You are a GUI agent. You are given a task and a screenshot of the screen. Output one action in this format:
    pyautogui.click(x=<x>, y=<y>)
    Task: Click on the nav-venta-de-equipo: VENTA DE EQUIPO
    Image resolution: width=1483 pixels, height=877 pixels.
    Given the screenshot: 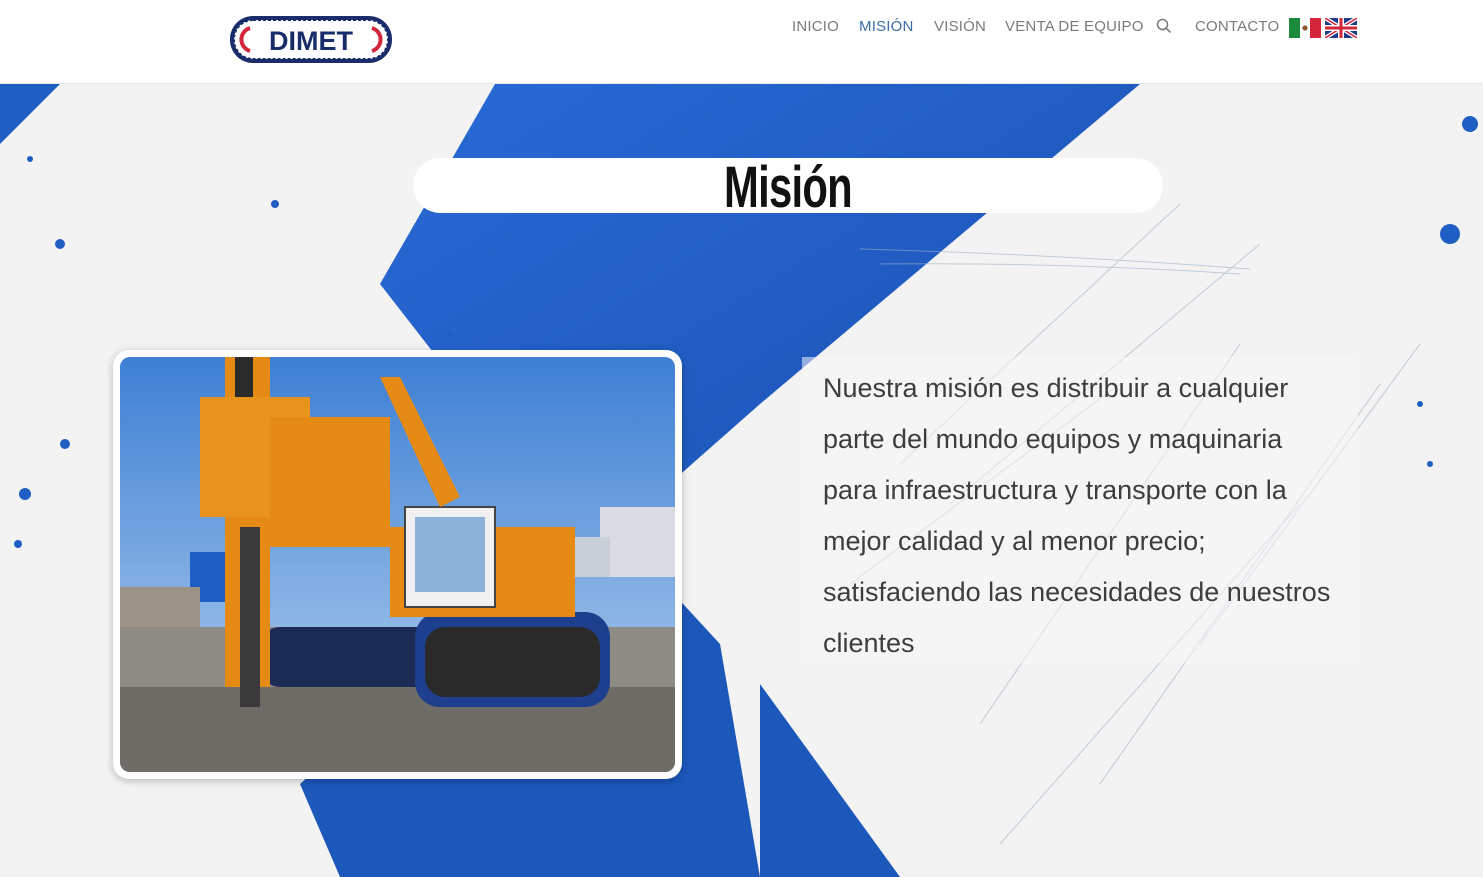 What is the action you would take?
    pyautogui.click(x=1074, y=27)
    